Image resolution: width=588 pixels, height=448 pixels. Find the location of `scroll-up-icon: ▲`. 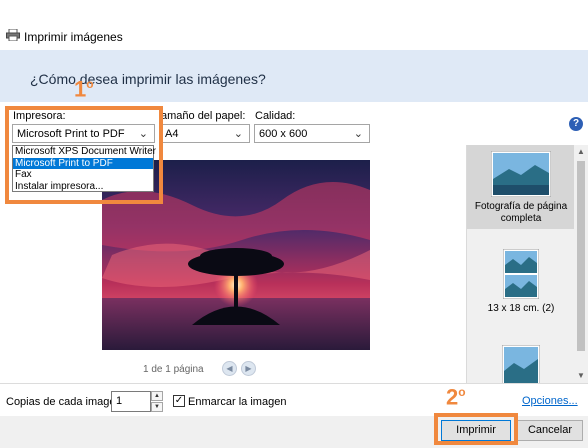

scroll-up-icon: ▲ is located at coordinates (581, 152).